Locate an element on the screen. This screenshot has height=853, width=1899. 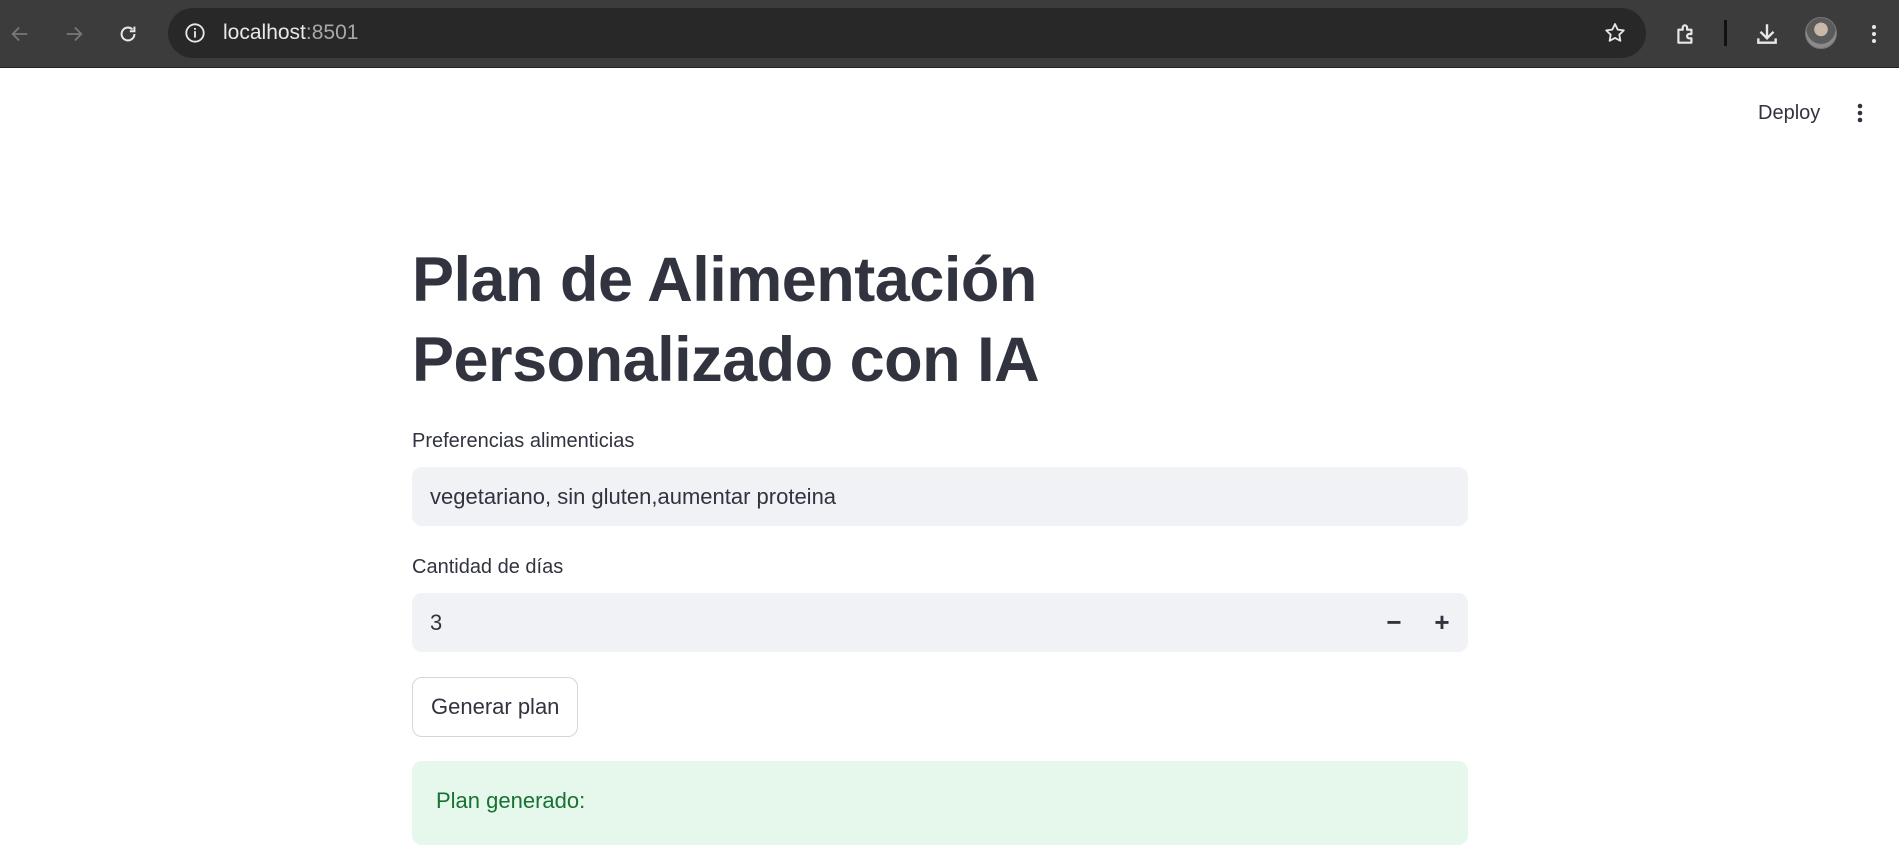
reload-icon is located at coordinates (128, 34).